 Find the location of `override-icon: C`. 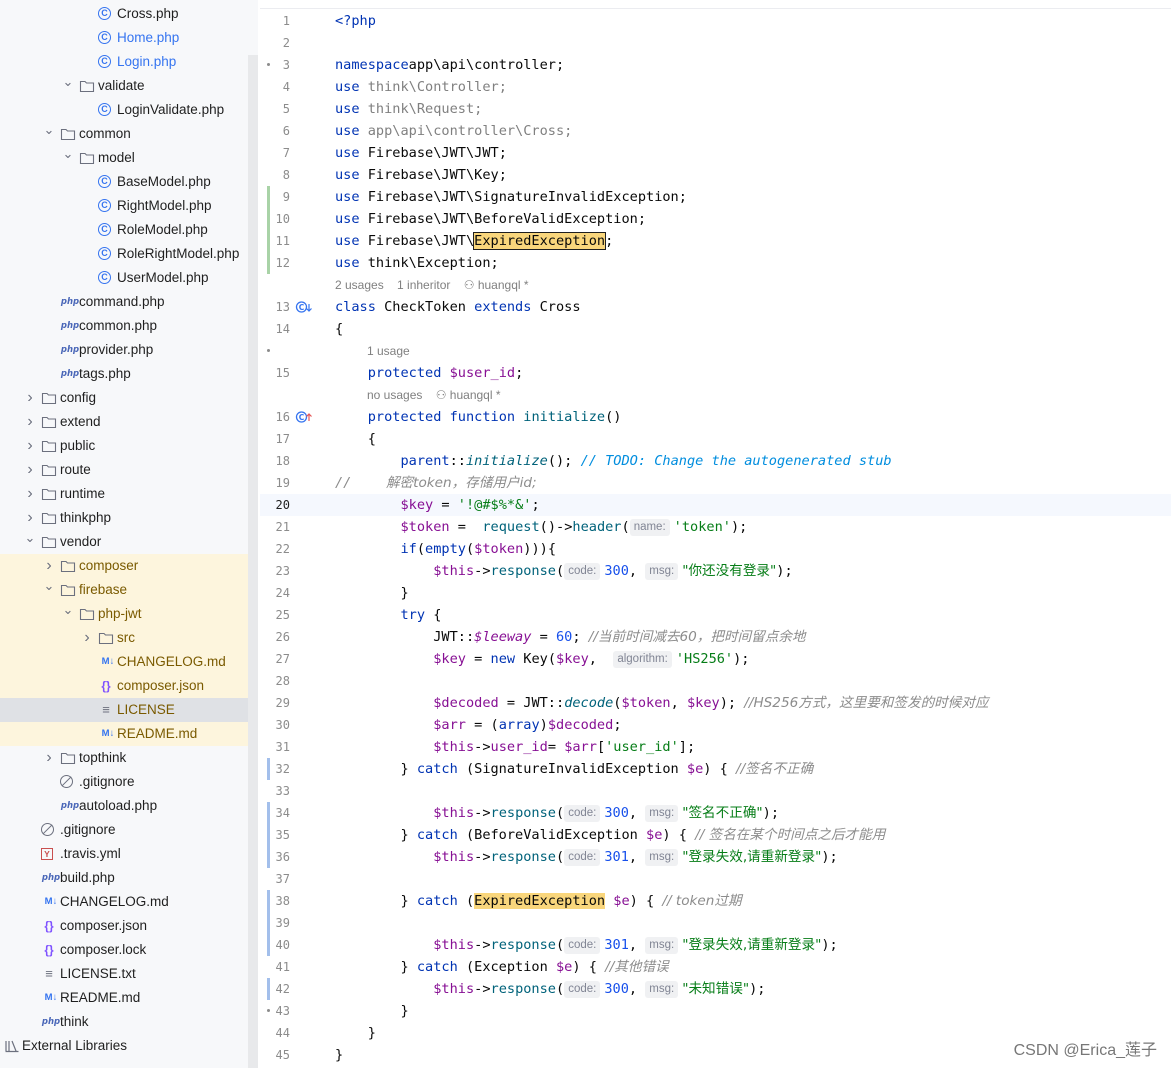

override-icon: C is located at coordinates (304, 417).